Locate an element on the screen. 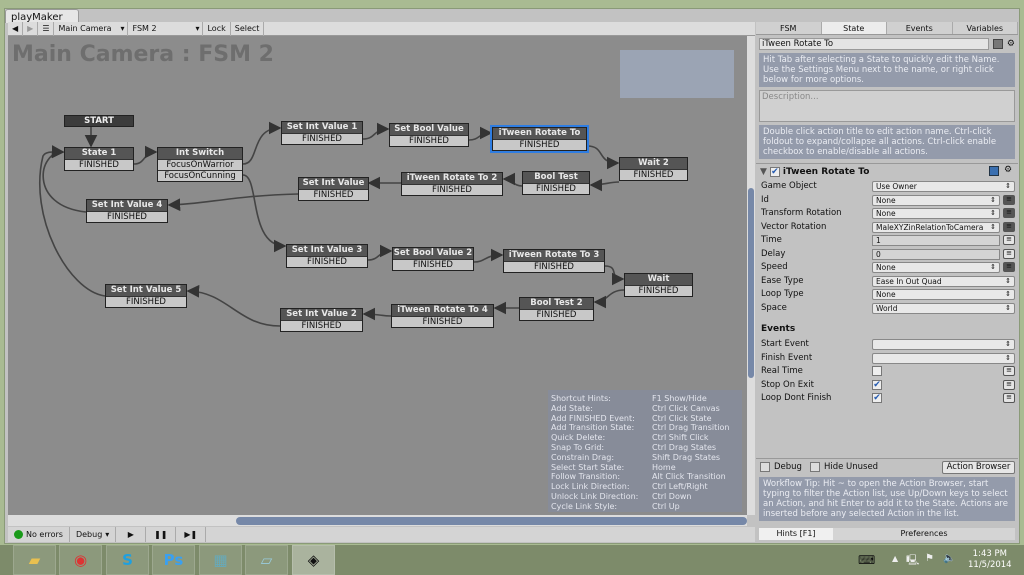  prop-field: MaleXYZinRelationToCamera ⇕ is located at coordinates (936, 227).